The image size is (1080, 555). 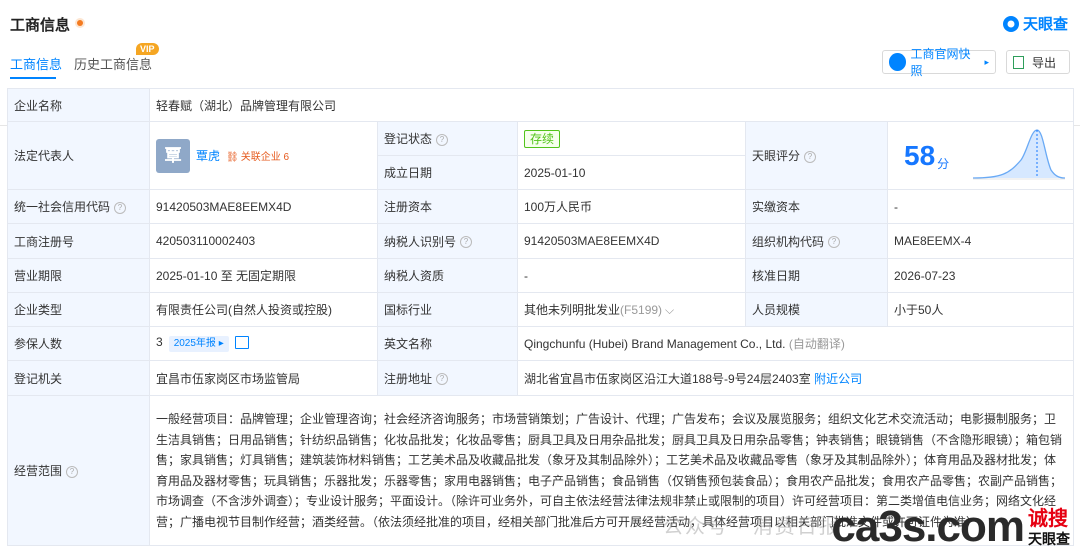 I want to click on address-key: 注册地址?, so click(x=447, y=378).